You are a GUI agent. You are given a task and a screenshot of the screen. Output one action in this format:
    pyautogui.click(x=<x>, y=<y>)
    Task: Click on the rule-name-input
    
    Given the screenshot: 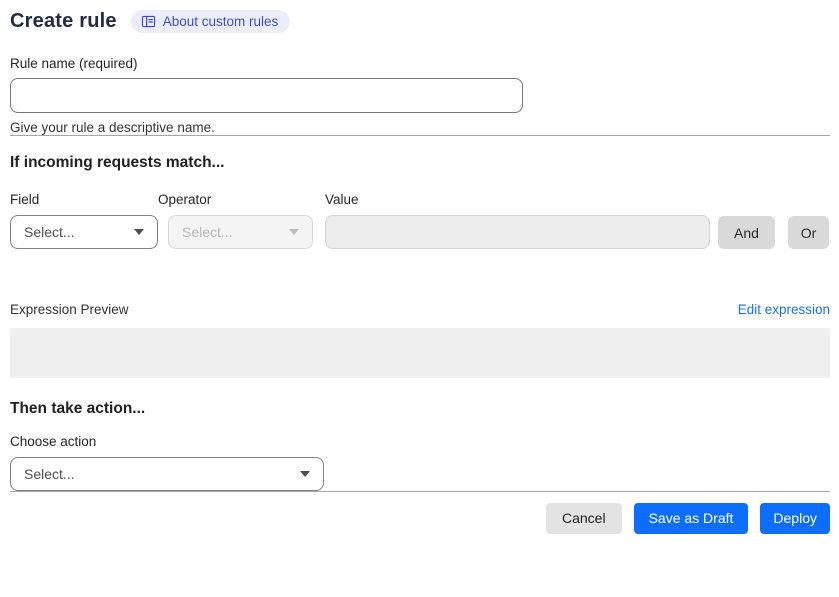 What is the action you would take?
    pyautogui.click(x=266, y=95)
    